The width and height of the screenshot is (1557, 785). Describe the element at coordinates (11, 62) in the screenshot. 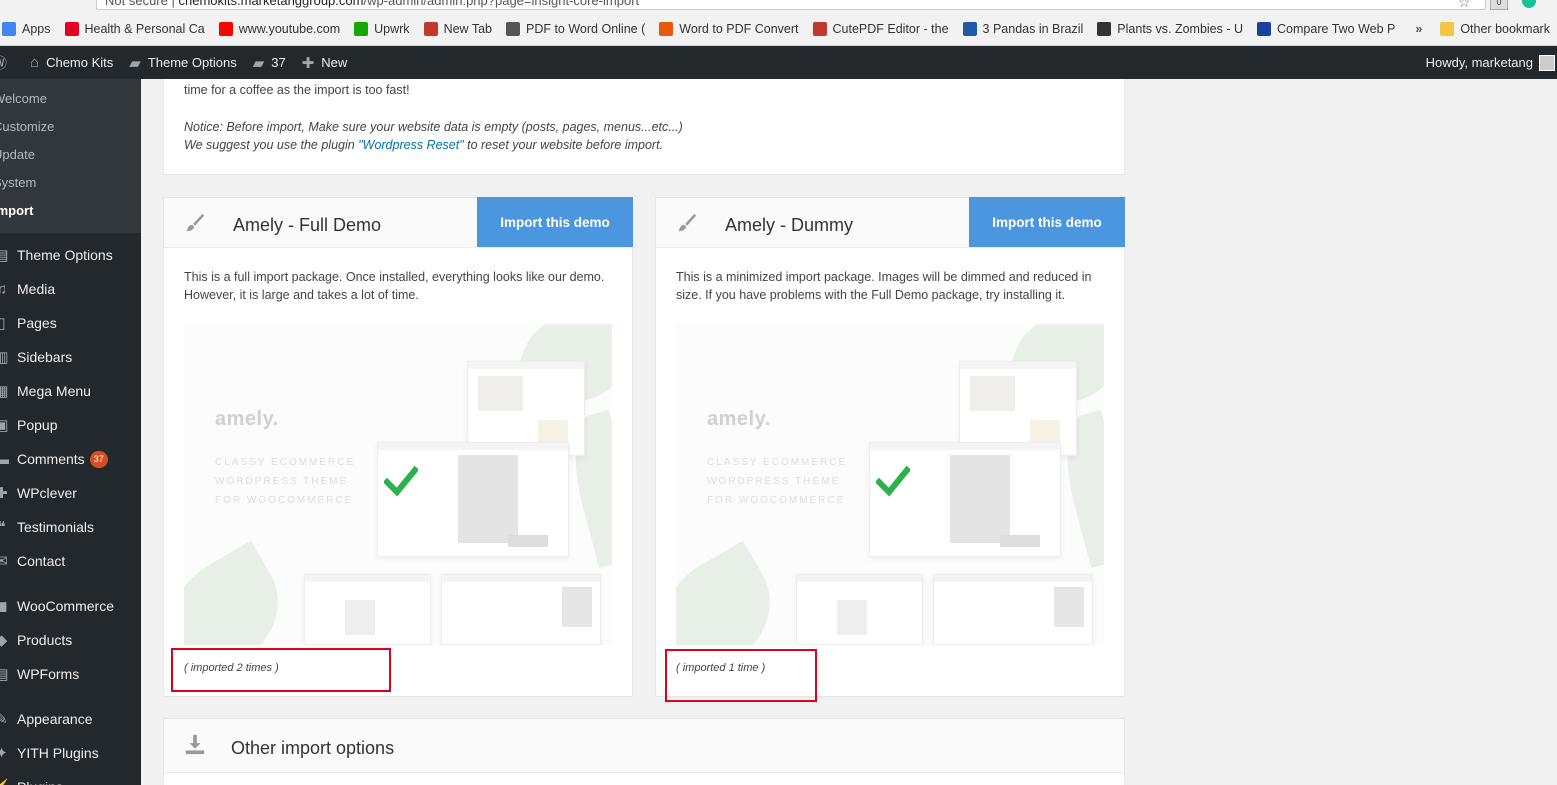

I see `wp-logo-menu: Ⓦ` at that location.